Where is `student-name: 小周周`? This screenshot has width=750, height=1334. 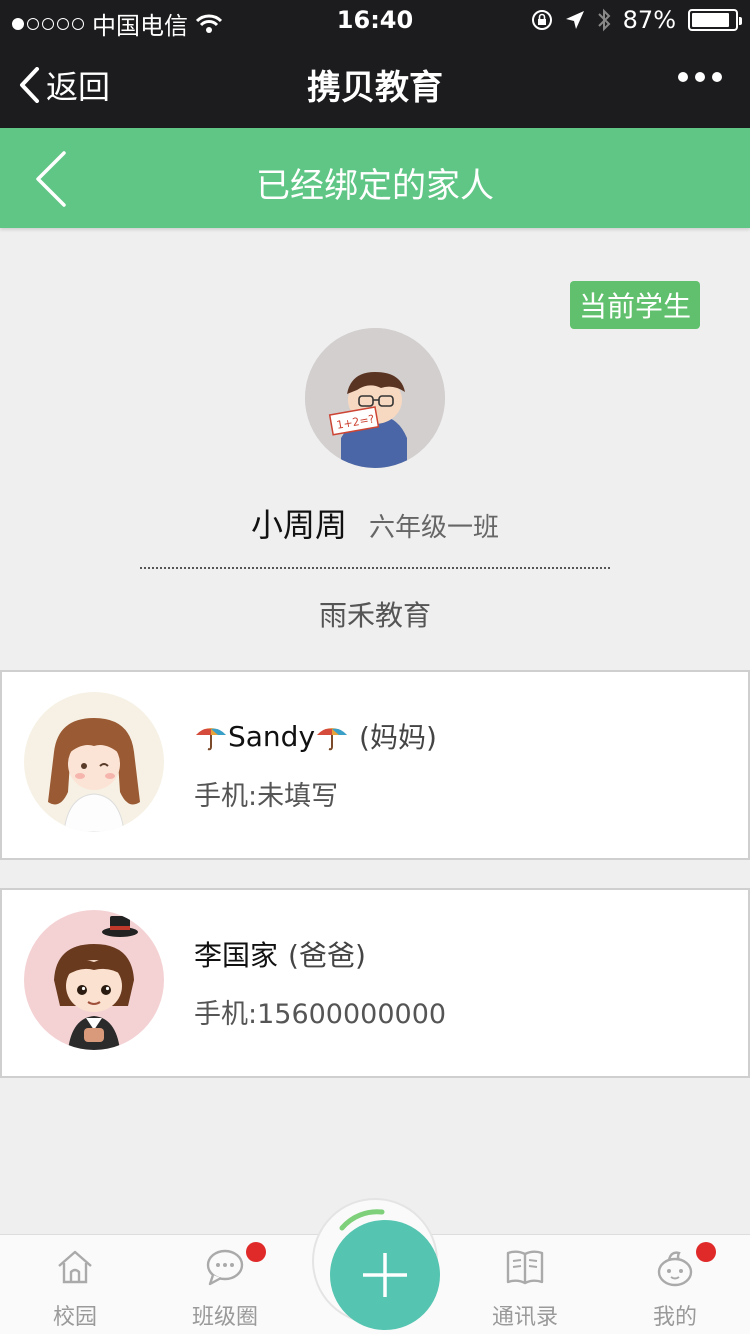 student-name: 小周周 is located at coordinates (298, 525).